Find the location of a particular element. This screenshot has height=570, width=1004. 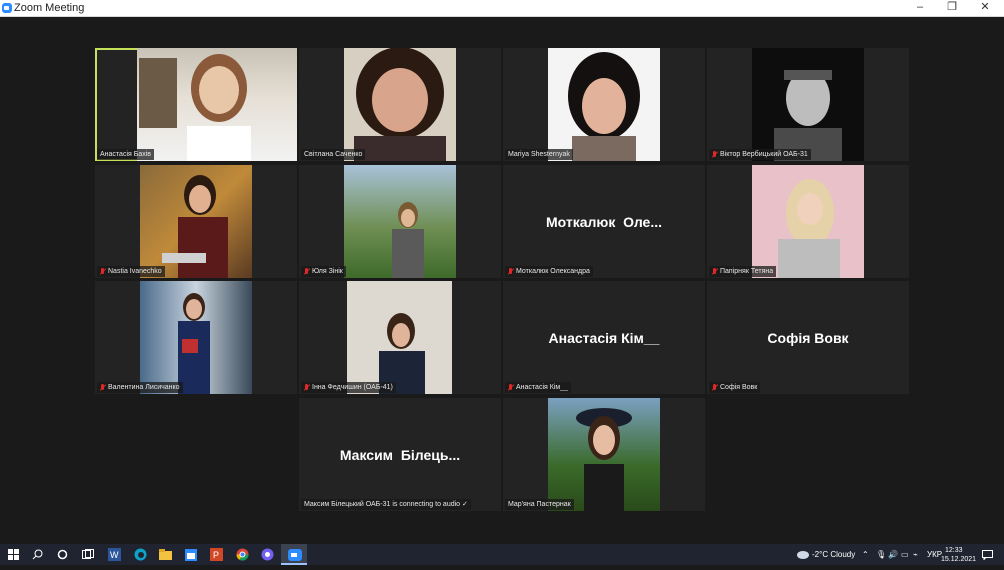

participant-name-tag: Світлана Саченко is located at coordinates (333, 154).